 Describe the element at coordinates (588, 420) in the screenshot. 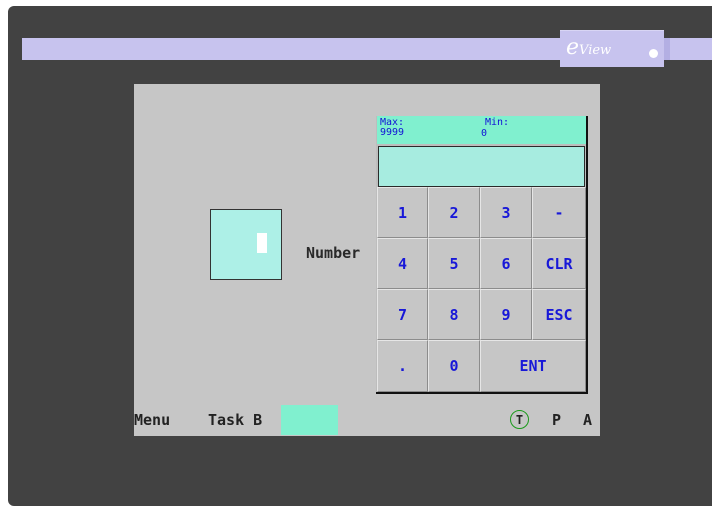

I see `a-indicator: A` at that location.